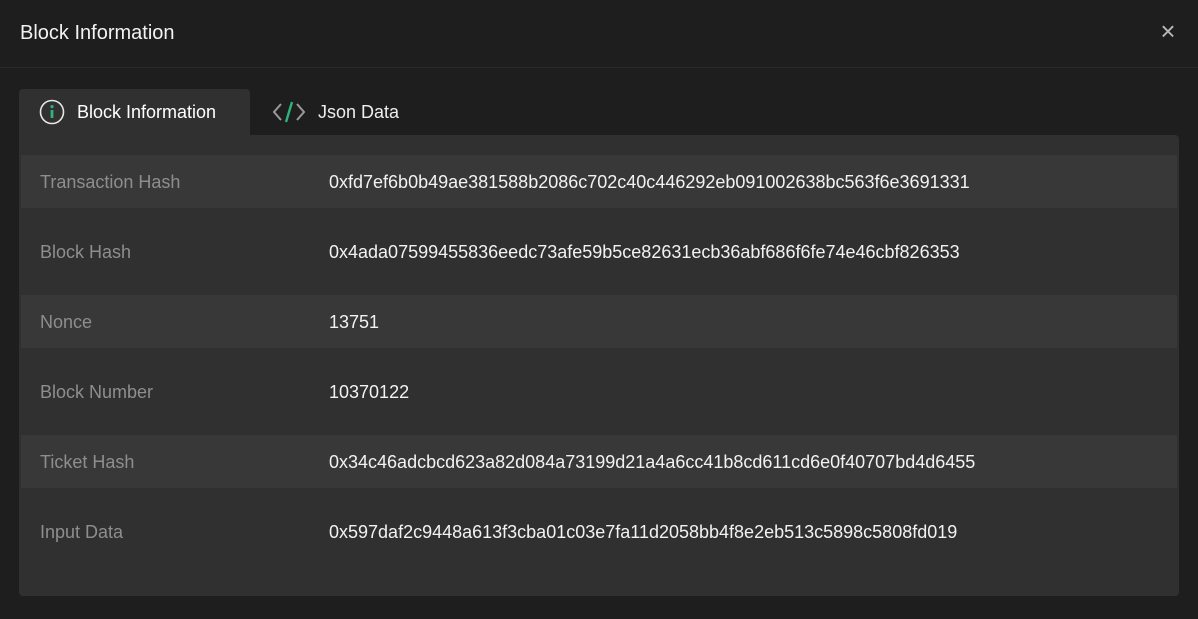 This screenshot has width=1198, height=619. I want to click on close-button: ×, so click(1168, 31).